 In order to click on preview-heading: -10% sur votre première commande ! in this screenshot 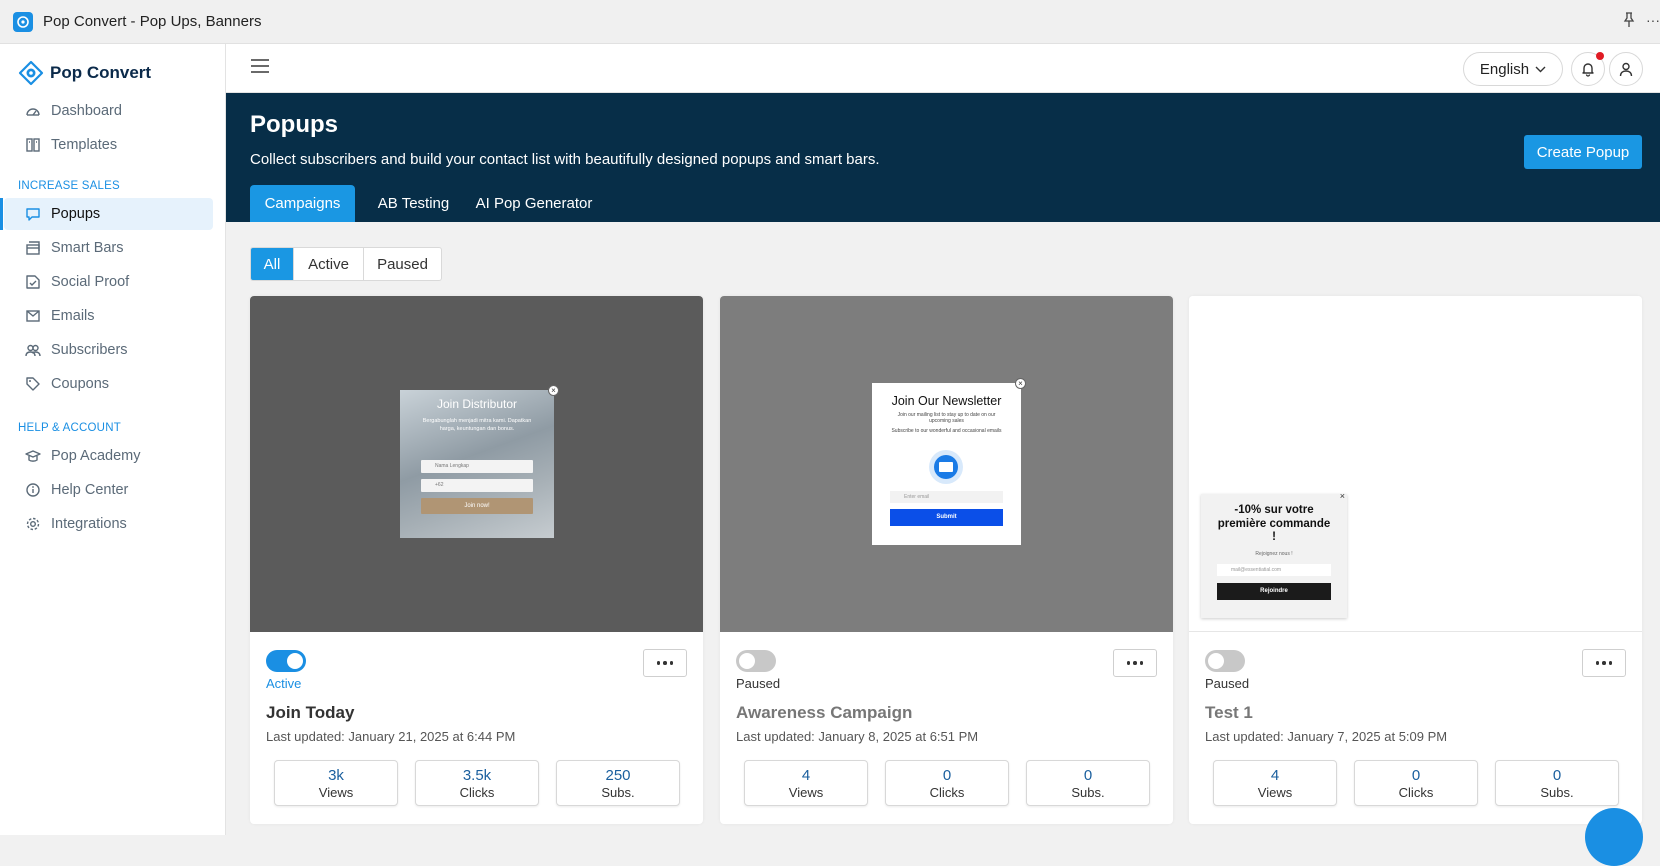, I will do `click(1274, 523)`.